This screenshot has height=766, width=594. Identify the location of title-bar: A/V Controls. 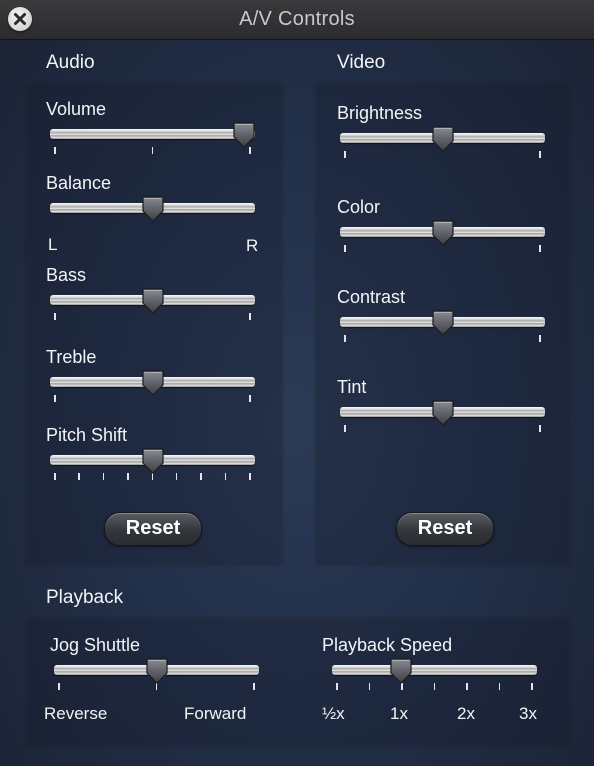
(297, 20).